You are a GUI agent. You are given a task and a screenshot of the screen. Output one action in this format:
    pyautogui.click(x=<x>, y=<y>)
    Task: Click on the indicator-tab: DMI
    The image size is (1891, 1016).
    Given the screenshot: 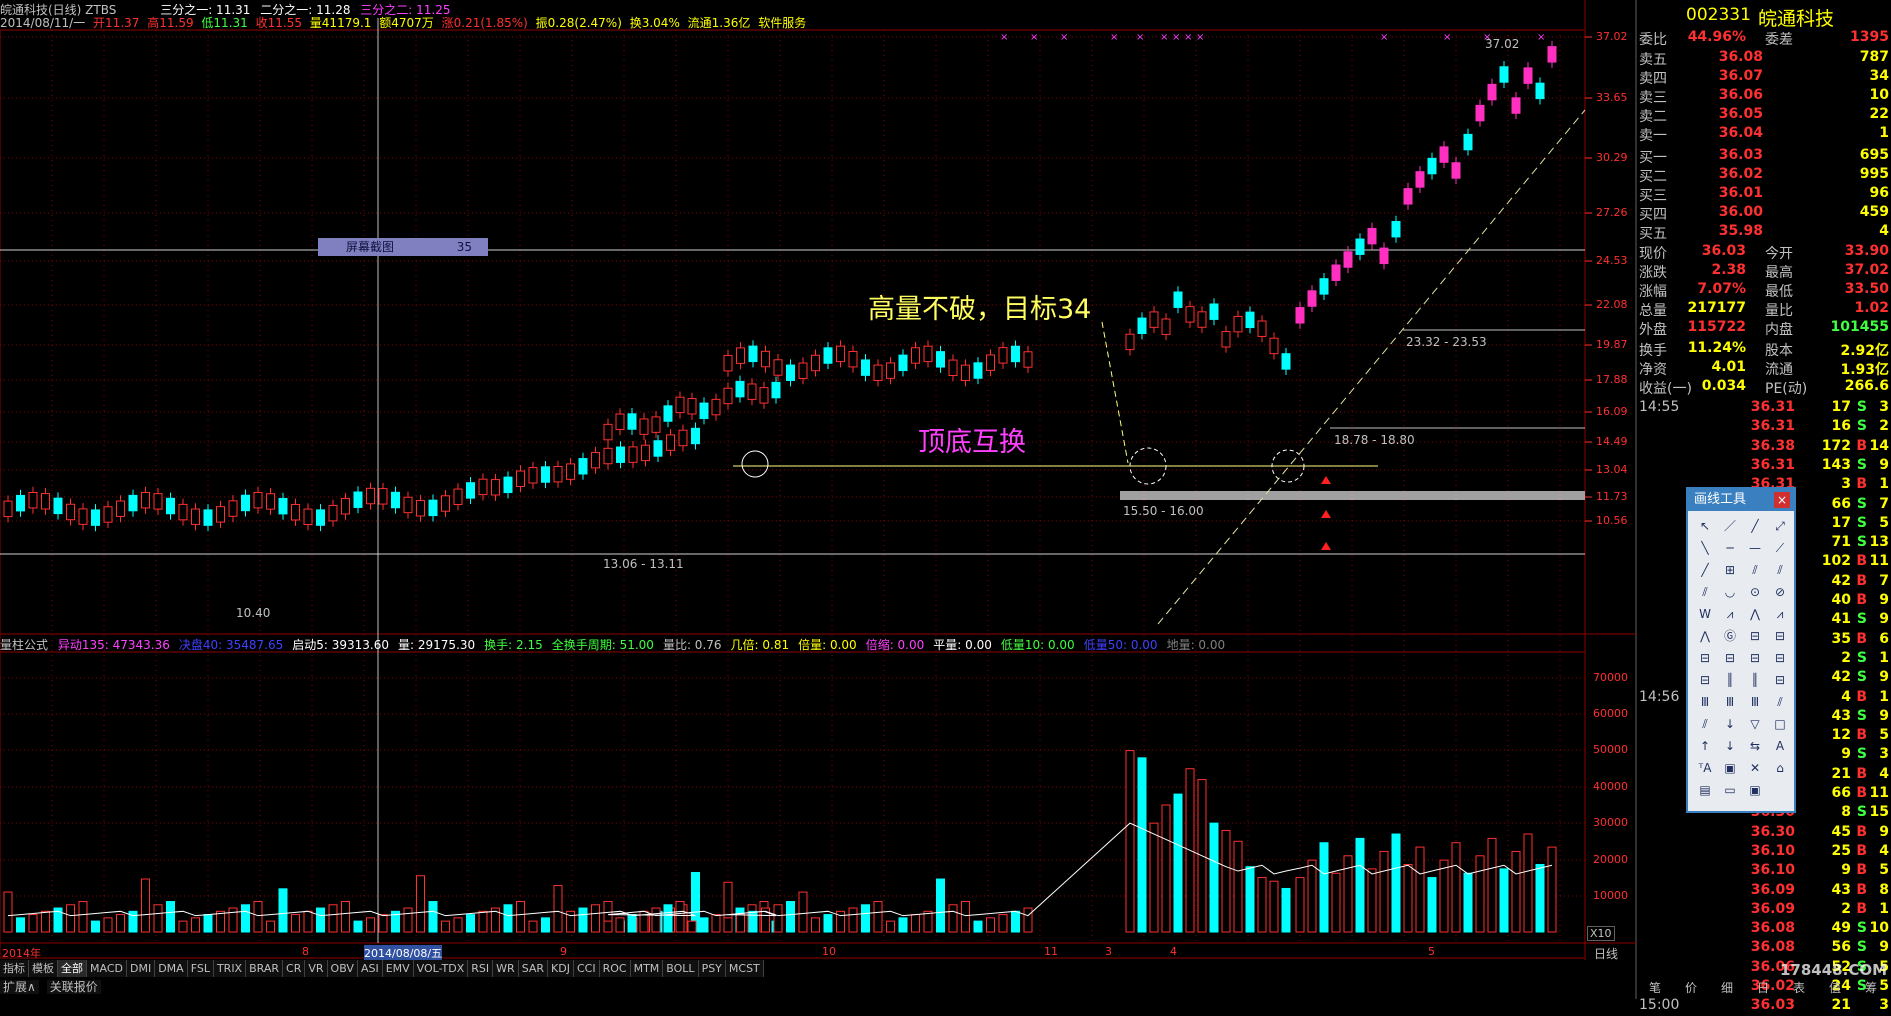 What is the action you would take?
    pyautogui.click(x=141, y=968)
    